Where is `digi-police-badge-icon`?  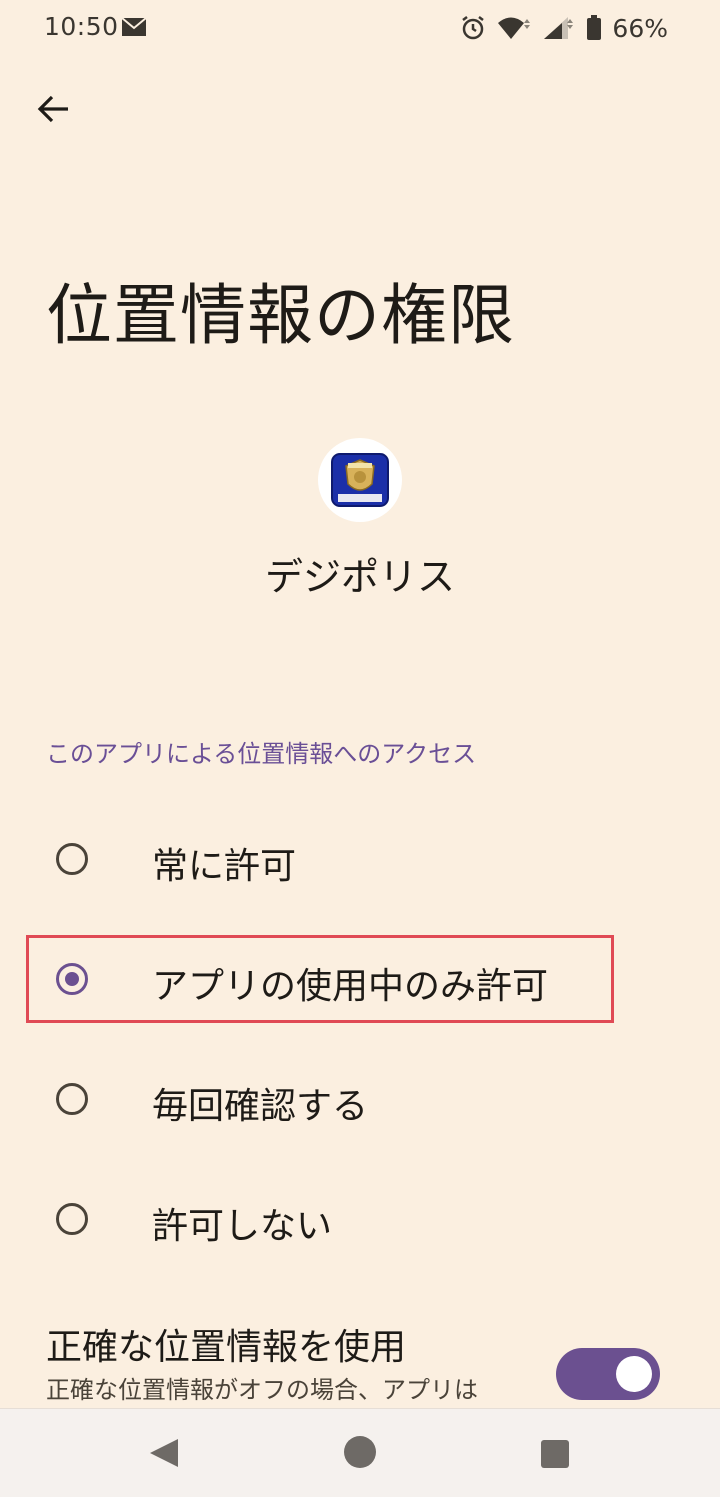 digi-police-badge-icon is located at coordinates (360, 480).